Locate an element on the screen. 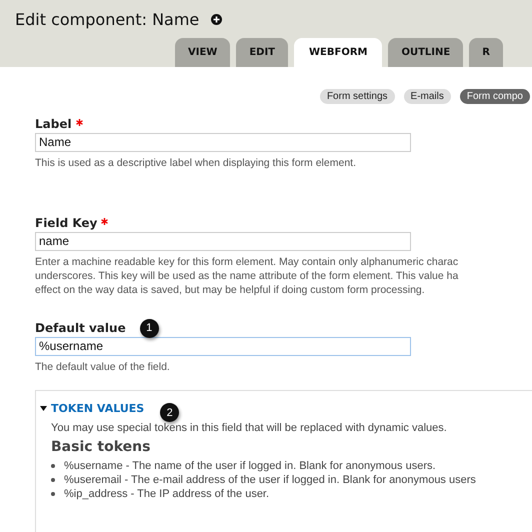  token-values-toggle: TOKEN VALUES is located at coordinates (92, 408).